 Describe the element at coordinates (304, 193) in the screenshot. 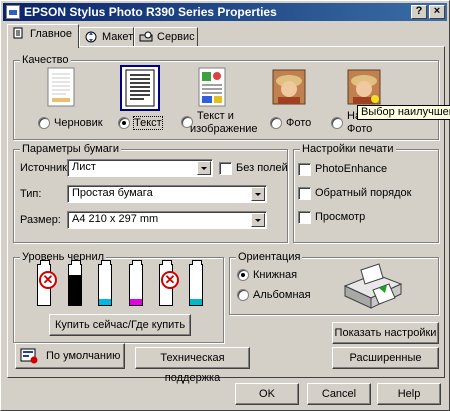

I see `reverse-order-checkbox` at that location.